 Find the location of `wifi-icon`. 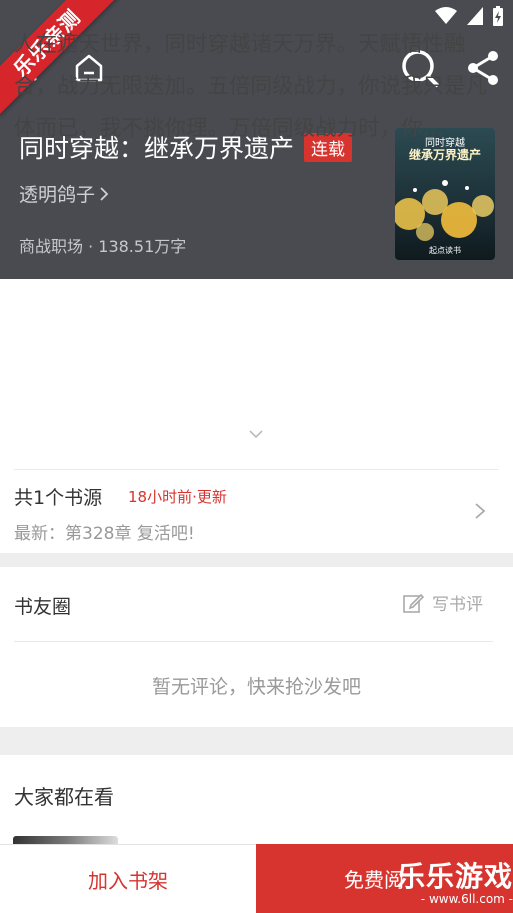

wifi-icon is located at coordinates (446, 15).